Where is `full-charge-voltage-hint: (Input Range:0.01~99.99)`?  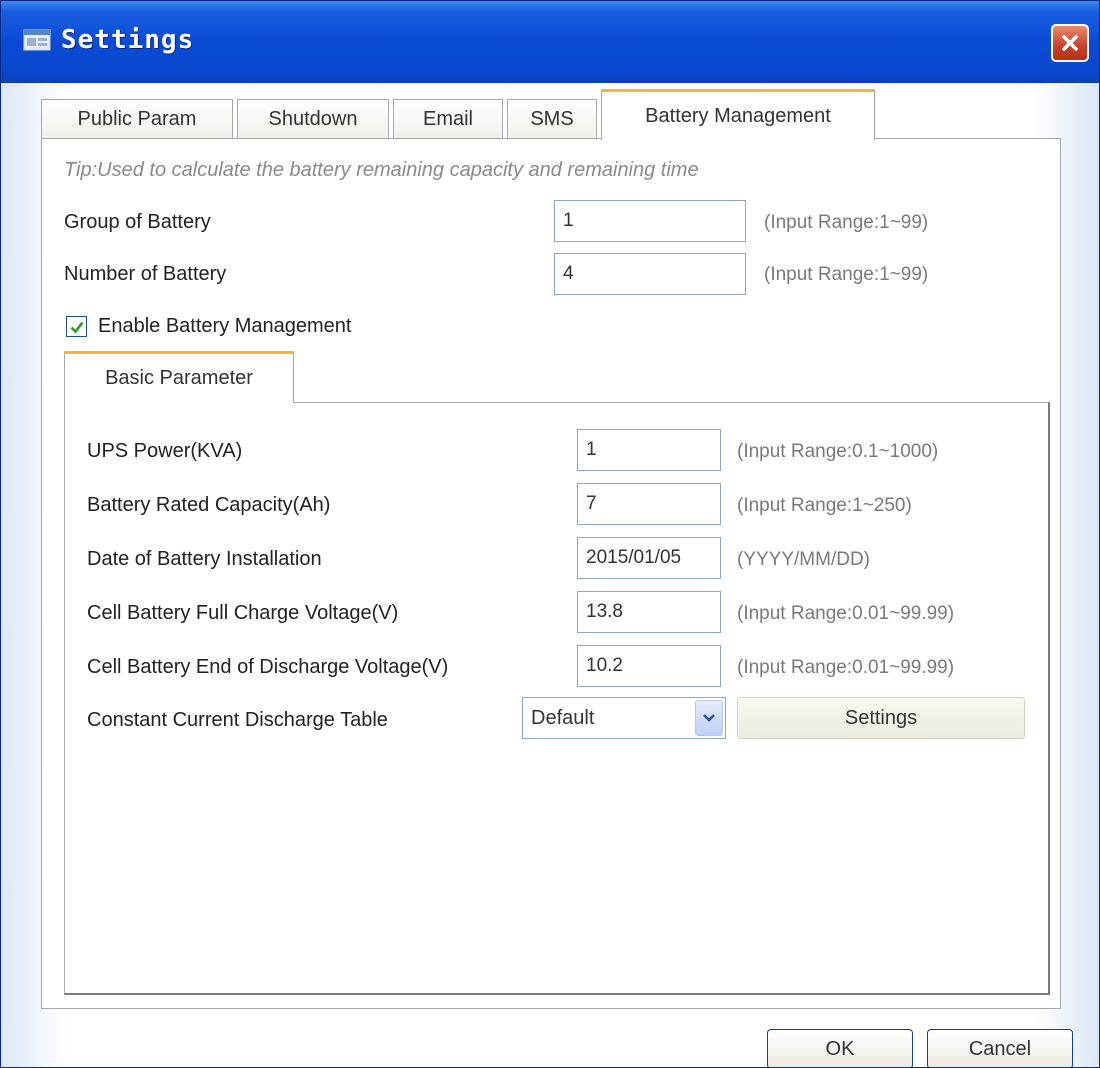
full-charge-voltage-hint: (Input Range:0.01~99.99) is located at coordinates (846, 613).